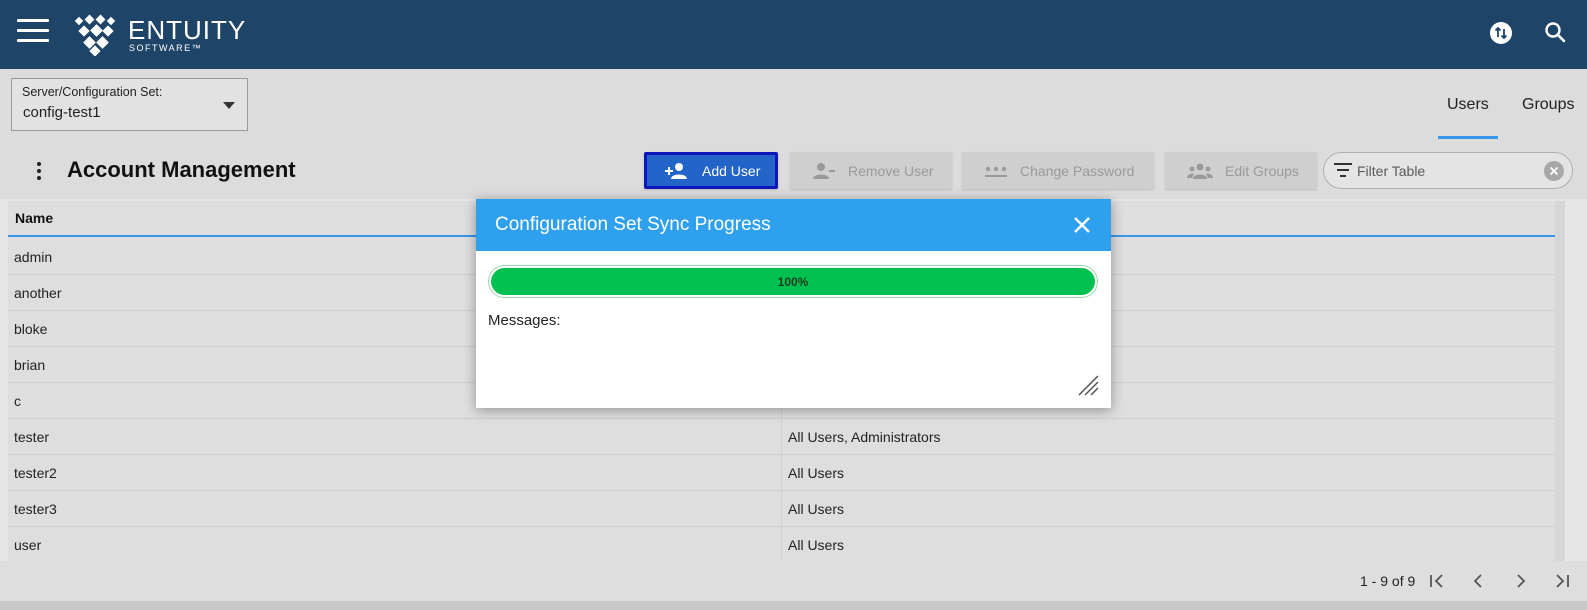 The image size is (1587, 610). I want to click on progress-label: 100%, so click(793, 282).